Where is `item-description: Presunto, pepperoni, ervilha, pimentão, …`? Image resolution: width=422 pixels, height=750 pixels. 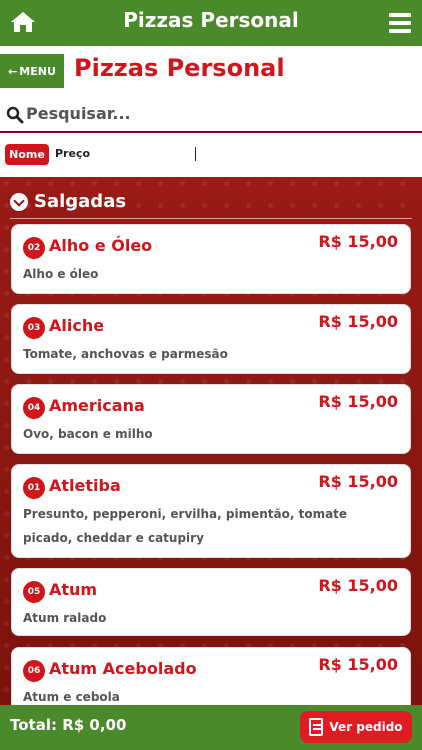 item-description: Presunto, pepperoni, ervilha, pimentão, … is located at coordinates (185, 526).